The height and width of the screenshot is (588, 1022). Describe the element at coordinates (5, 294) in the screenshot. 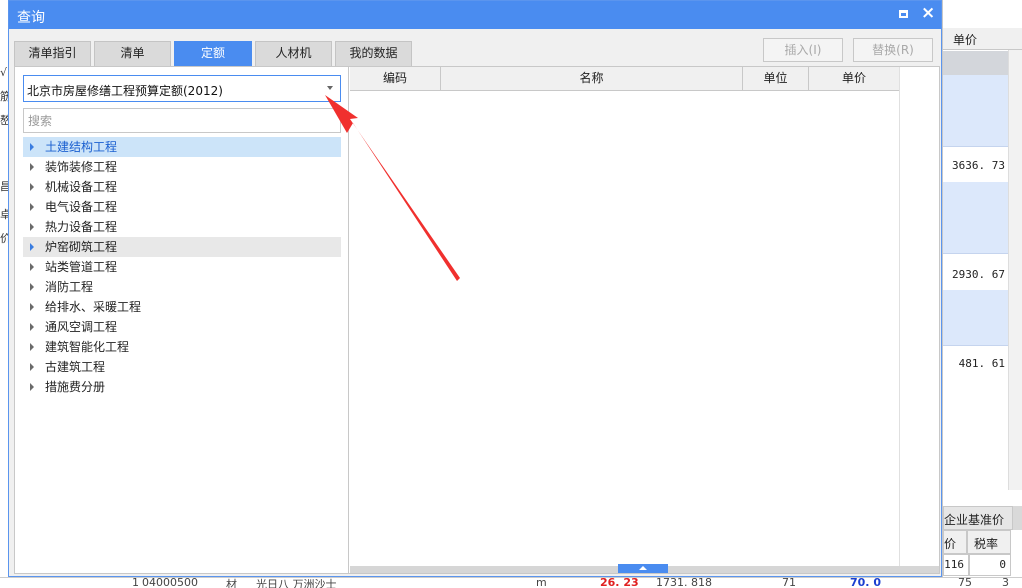

I see `background-left-edge: √ 筋 嶅 昌 卓 价` at that location.